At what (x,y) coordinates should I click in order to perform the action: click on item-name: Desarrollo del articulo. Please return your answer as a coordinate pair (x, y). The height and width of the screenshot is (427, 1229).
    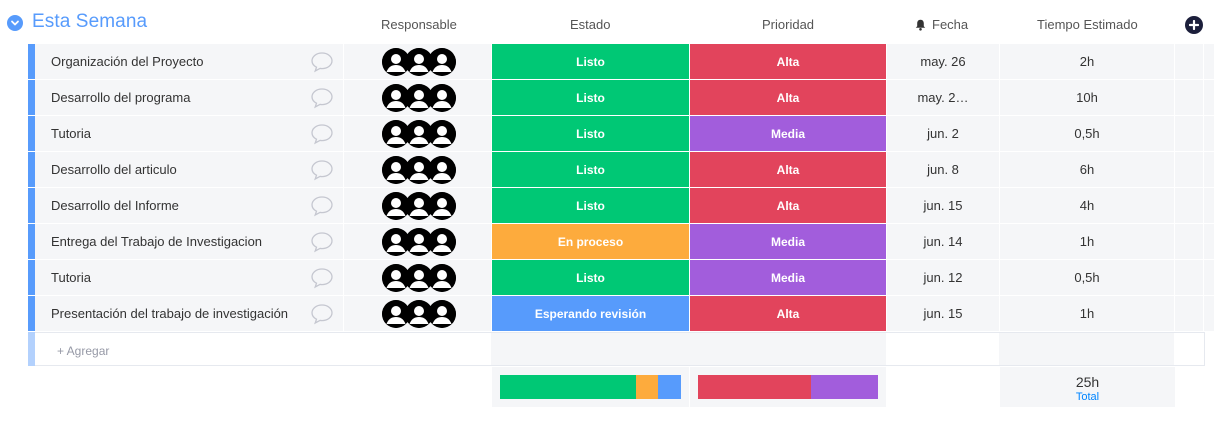
    Looking at the image, I should click on (114, 169).